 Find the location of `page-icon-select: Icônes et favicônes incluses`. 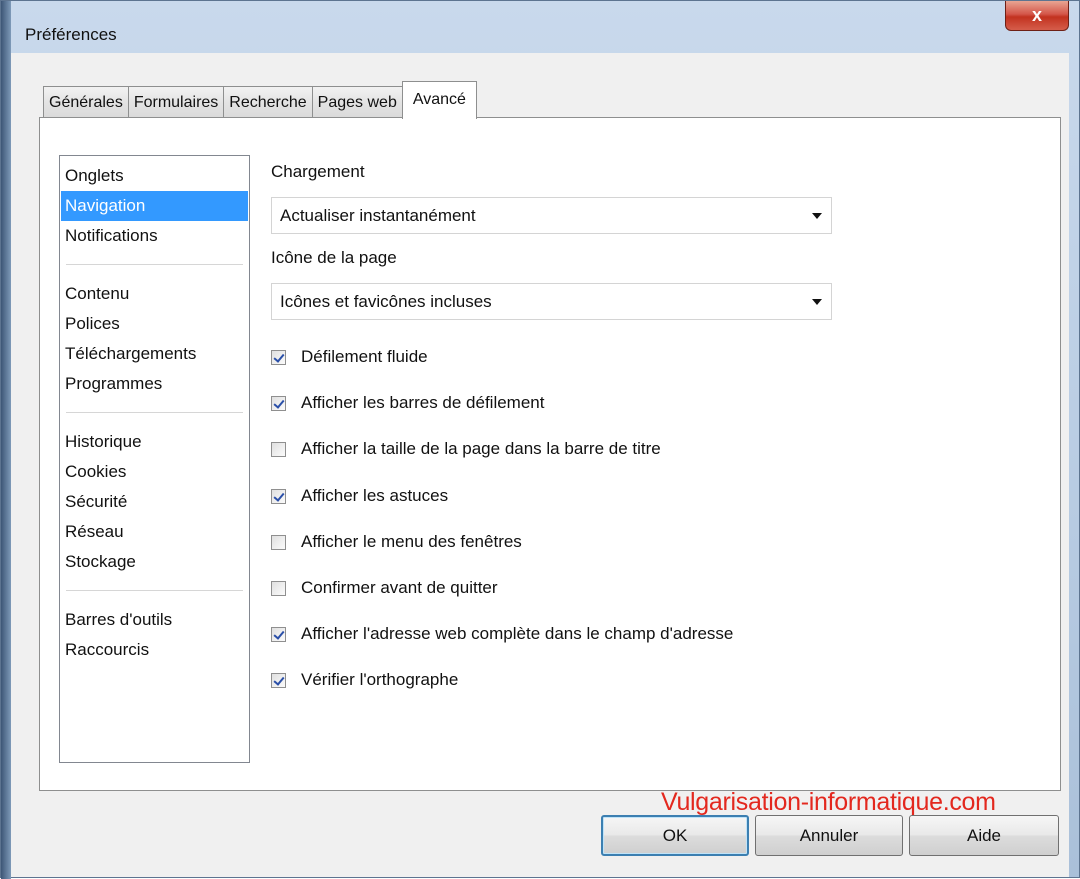

page-icon-select: Icônes et favicônes incluses is located at coordinates (551, 301).